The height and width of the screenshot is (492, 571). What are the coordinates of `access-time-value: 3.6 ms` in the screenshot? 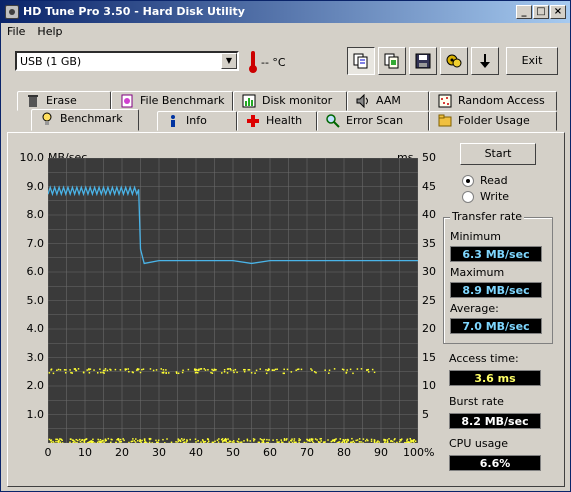 It's located at (495, 378).